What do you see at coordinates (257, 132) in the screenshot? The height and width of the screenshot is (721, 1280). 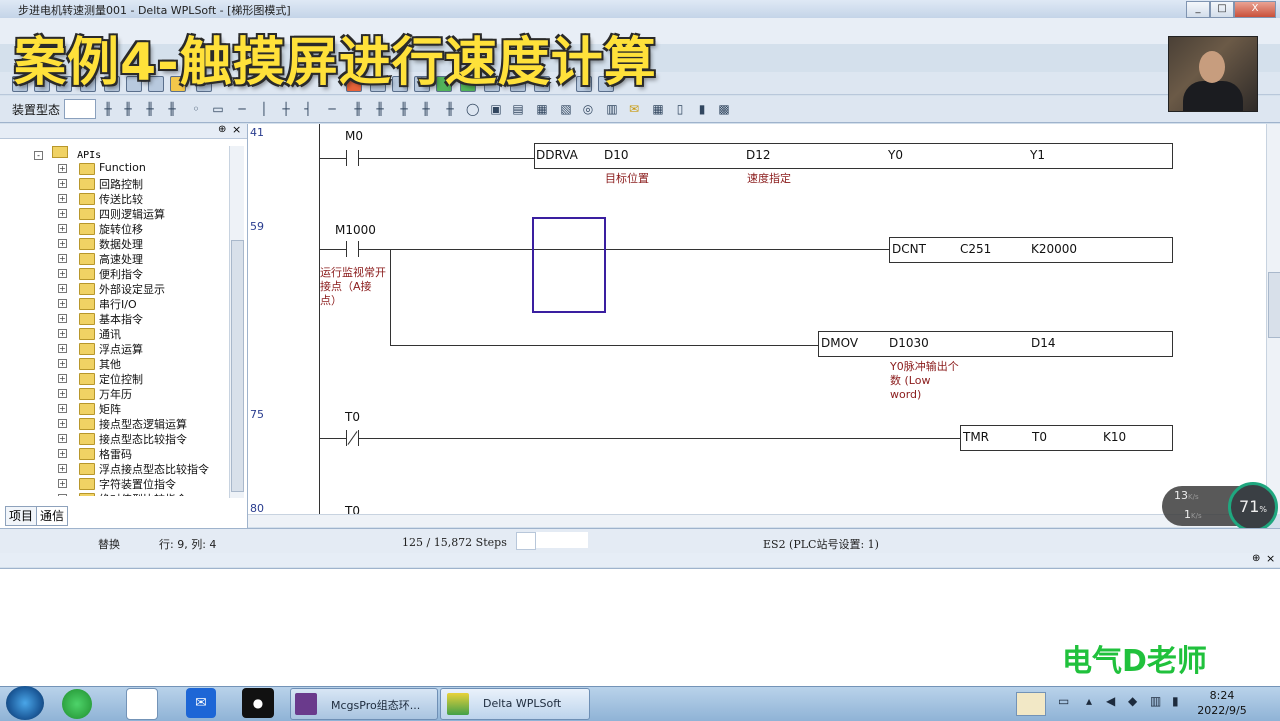 I see `rung-number: 41` at bounding box center [257, 132].